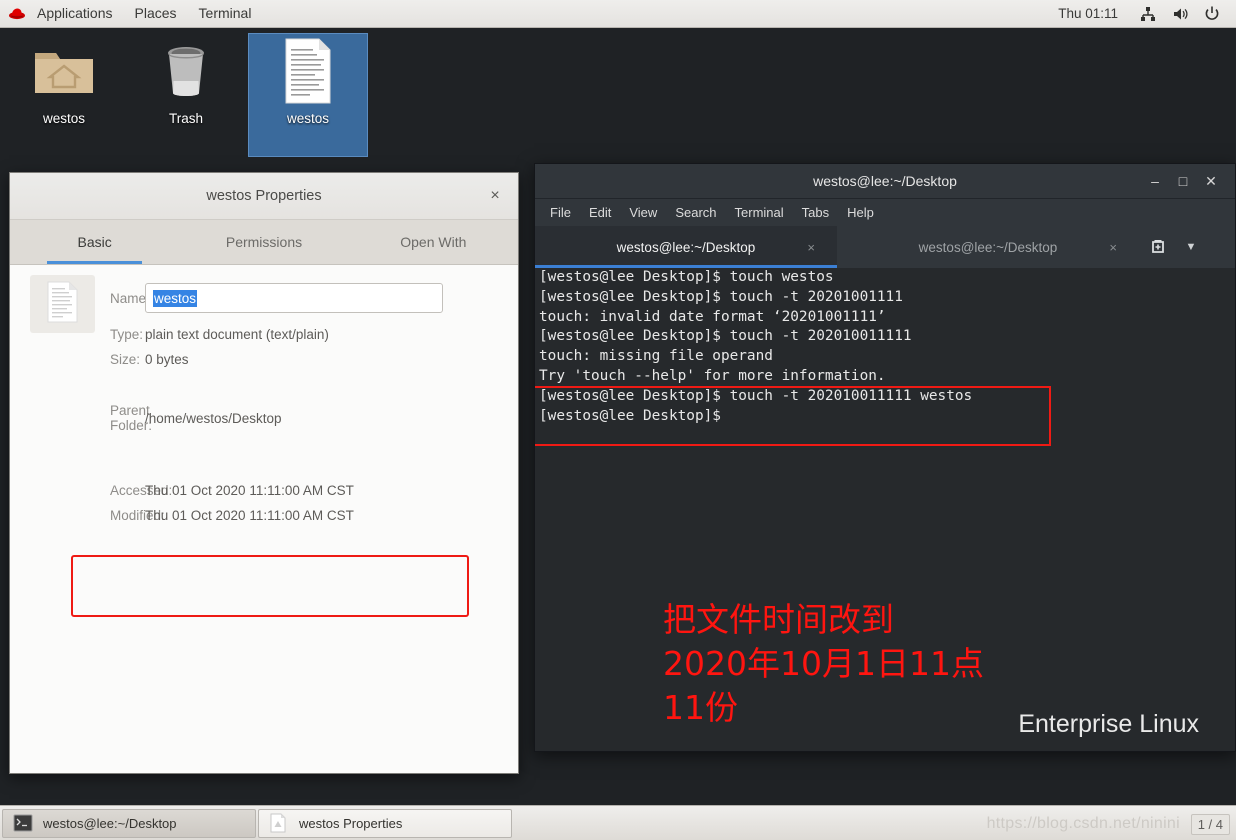  I want to click on menu-file: File, so click(560, 212).